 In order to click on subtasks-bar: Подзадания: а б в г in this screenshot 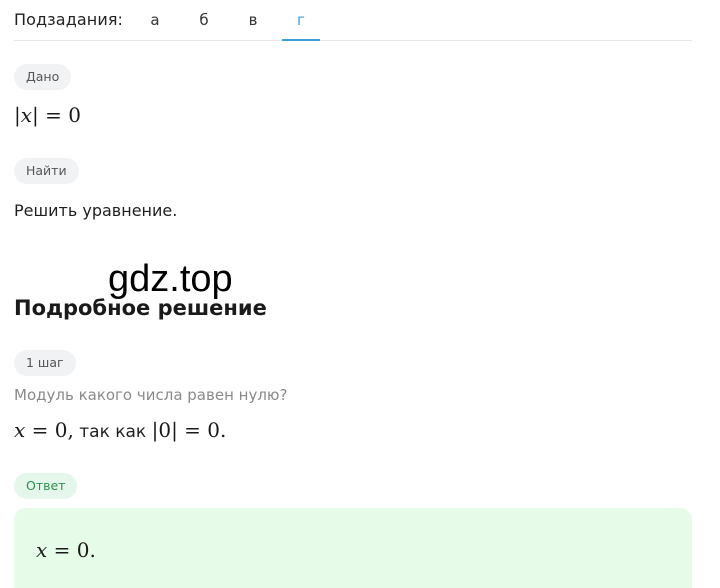, I will do `click(353, 20)`.